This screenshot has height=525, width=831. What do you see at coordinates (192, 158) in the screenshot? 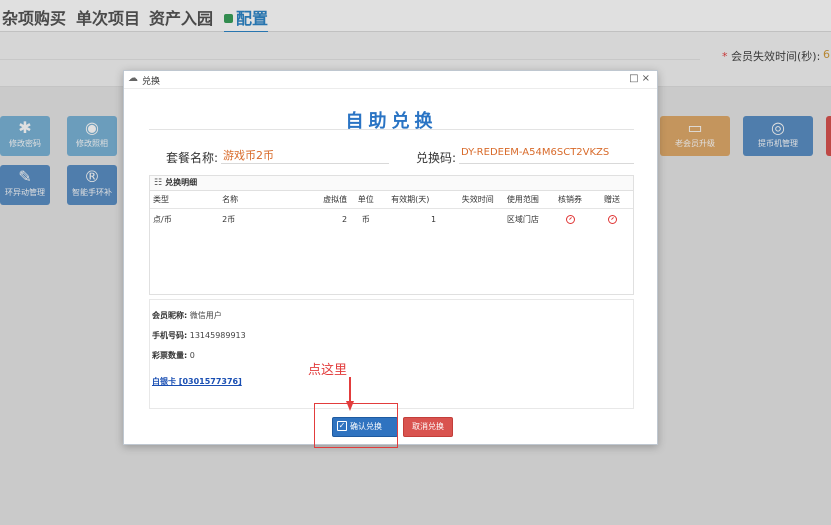
I see `package-label: 套餐名称:` at bounding box center [192, 158].